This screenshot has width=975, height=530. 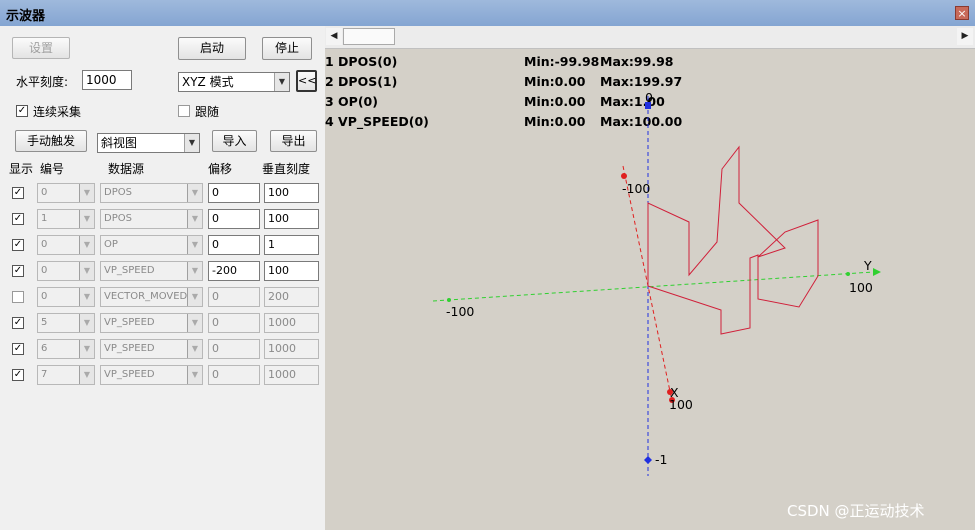 What do you see at coordinates (234, 271) in the screenshot?
I see `row-offset-input: -200` at bounding box center [234, 271].